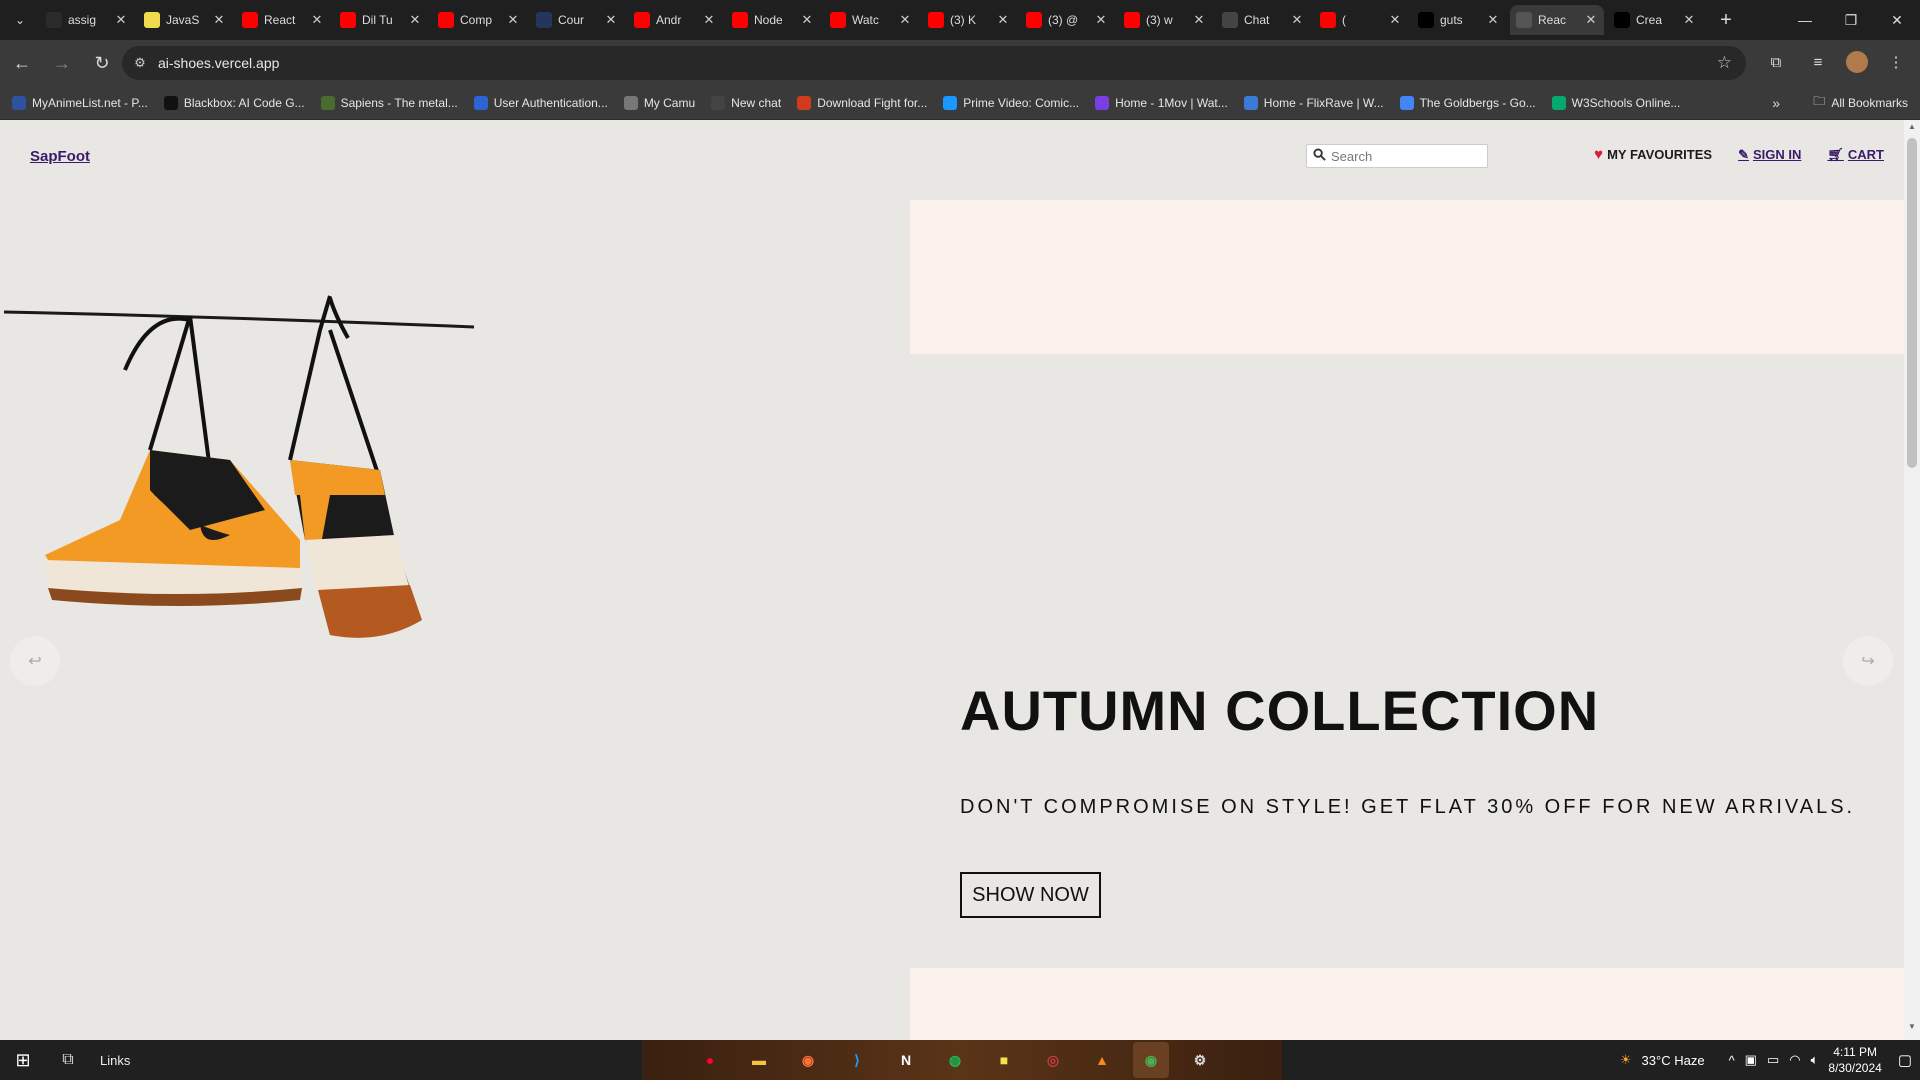  What do you see at coordinates (773, 20) in the screenshot?
I see `browser-tab: Node ✕` at bounding box center [773, 20].